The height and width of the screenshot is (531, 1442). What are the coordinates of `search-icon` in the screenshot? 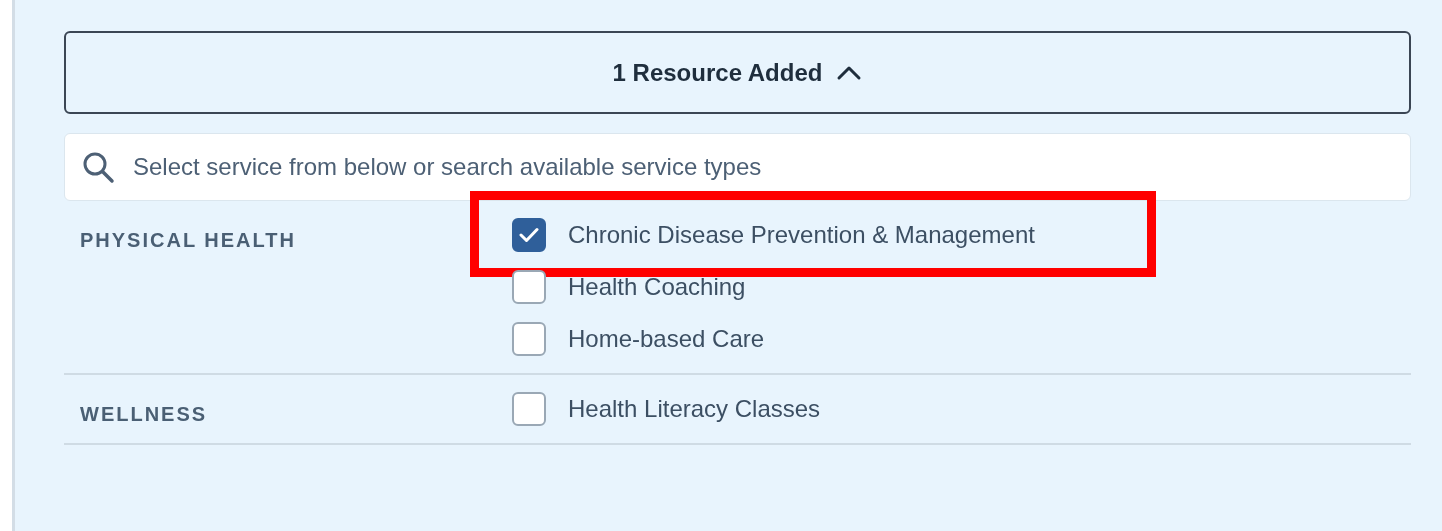 It's located at (98, 167).